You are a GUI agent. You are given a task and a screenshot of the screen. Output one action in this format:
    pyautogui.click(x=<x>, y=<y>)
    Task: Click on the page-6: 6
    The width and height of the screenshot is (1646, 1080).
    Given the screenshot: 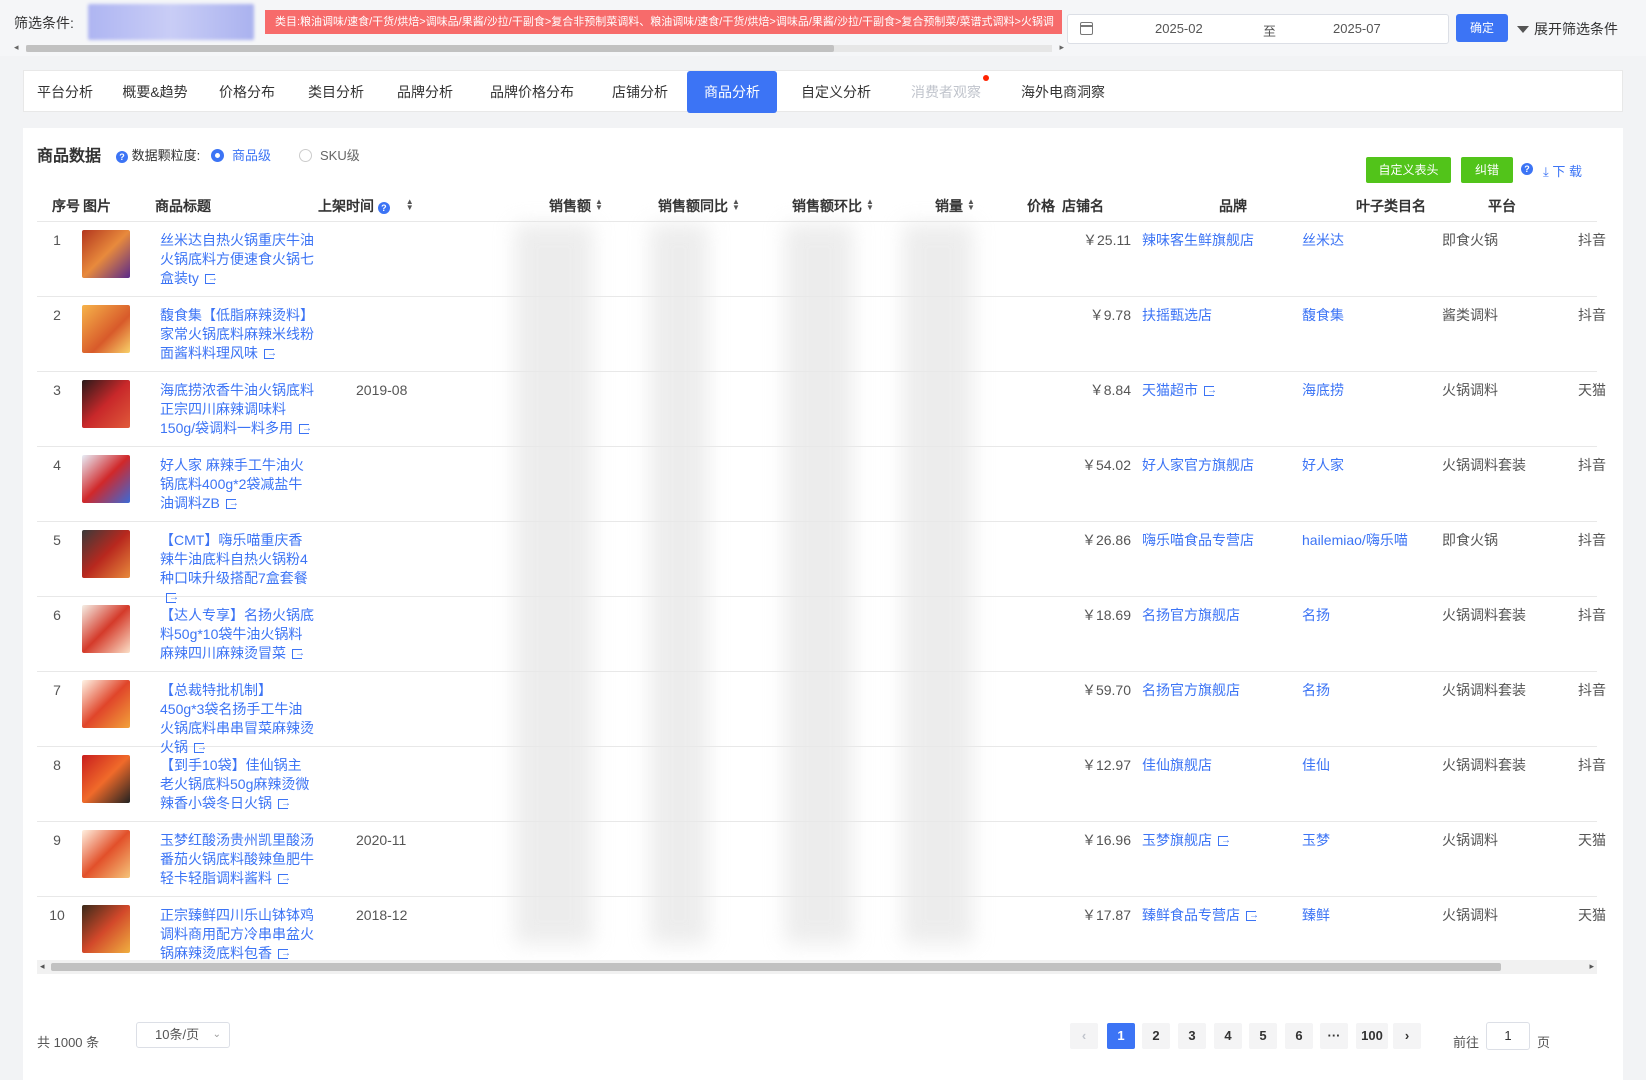 What is the action you would take?
    pyautogui.click(x=1299, y=1036)
    